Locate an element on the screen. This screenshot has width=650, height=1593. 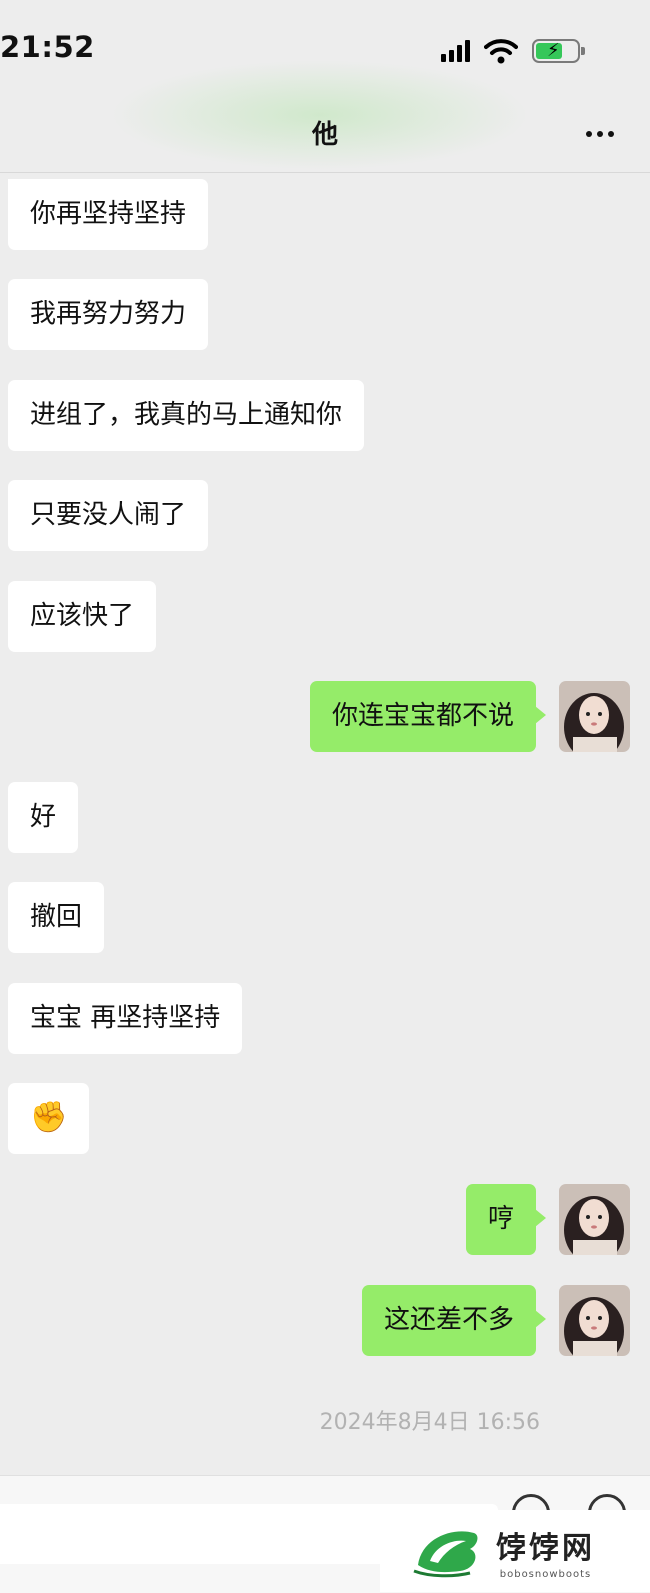
message-incoming: 你再坚持坚持 is located at coordinates (108, 214).